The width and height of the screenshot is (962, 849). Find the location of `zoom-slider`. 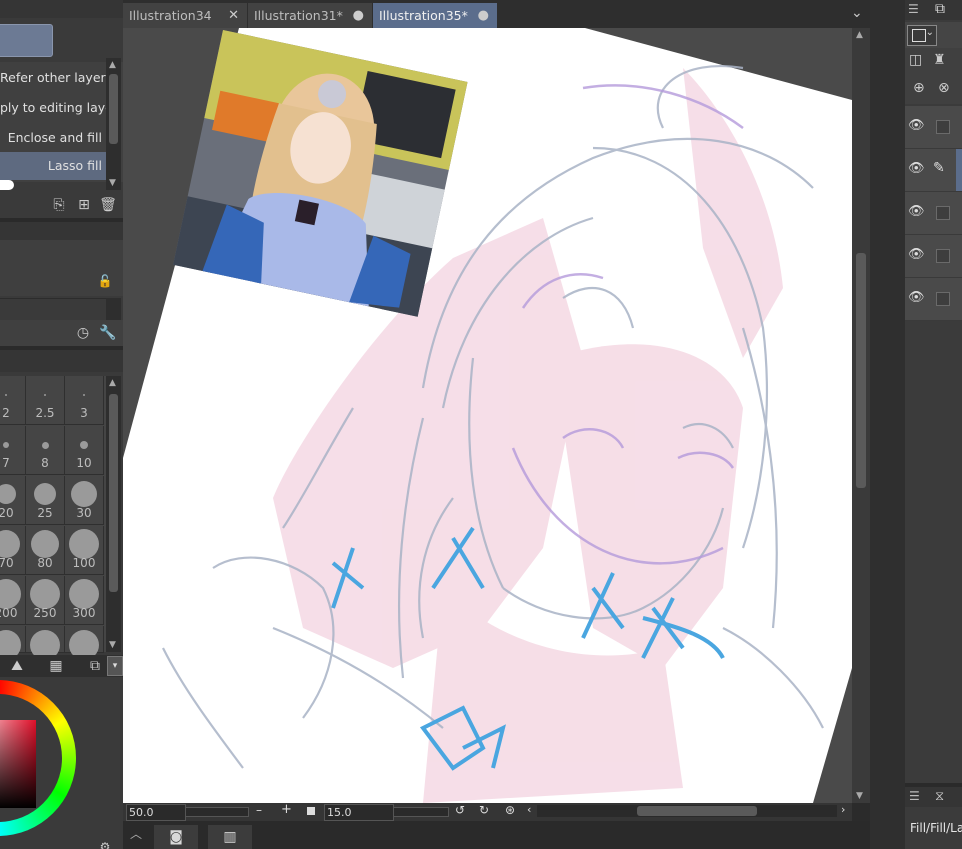

zoom-slider is located at coordinates (217, 812).